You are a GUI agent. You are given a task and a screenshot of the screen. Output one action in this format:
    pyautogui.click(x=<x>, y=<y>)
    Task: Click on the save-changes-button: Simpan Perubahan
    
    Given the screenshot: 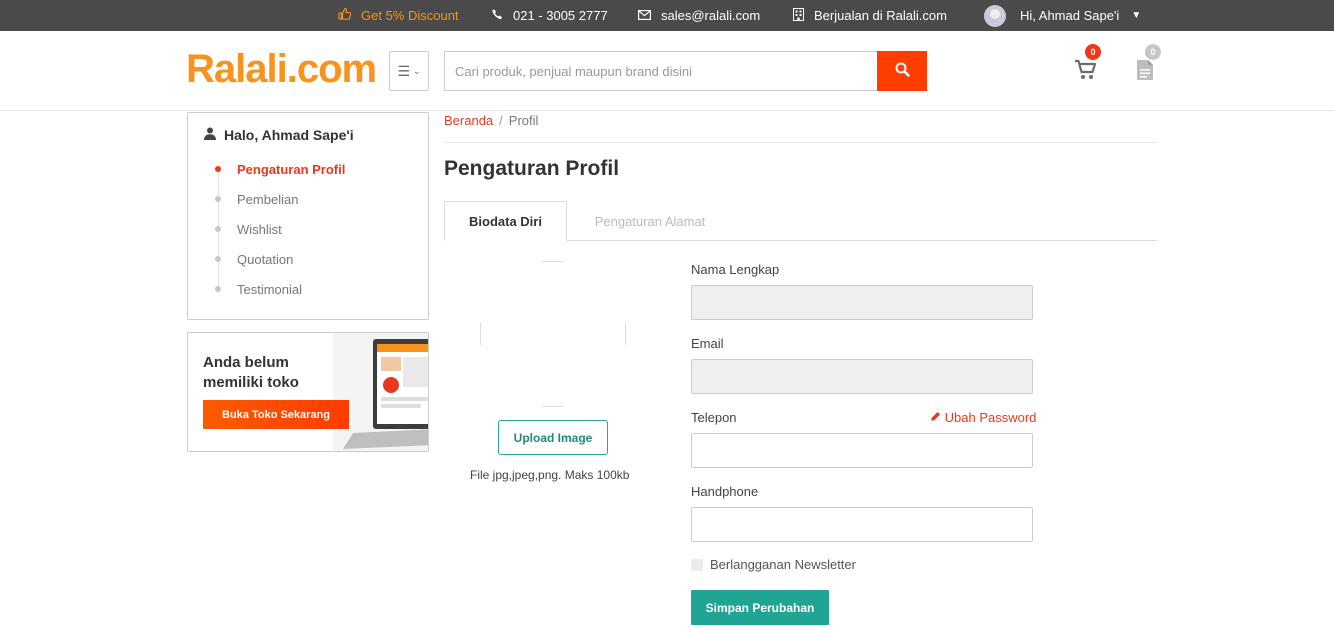 What is the action you would take?
    pyautogui.click(x=760, y=607)
    